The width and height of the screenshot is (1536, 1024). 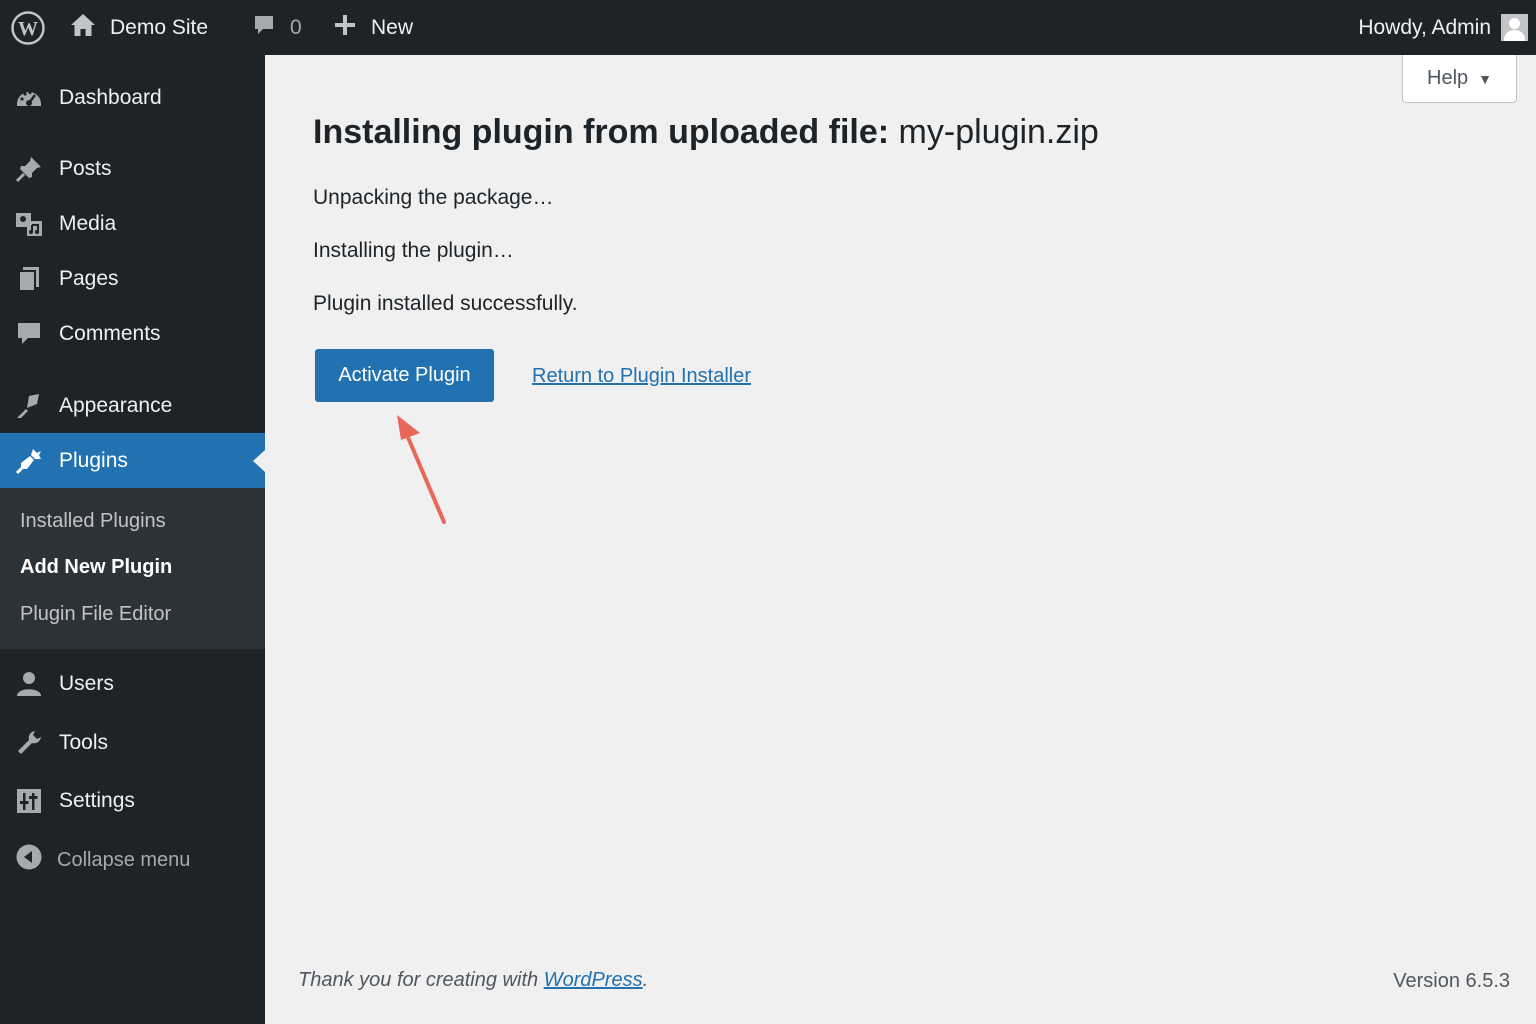 What do you see at coordinates (1514, 27) in the screenshot?
I see `avatar` at bounding box center [1514, 27].